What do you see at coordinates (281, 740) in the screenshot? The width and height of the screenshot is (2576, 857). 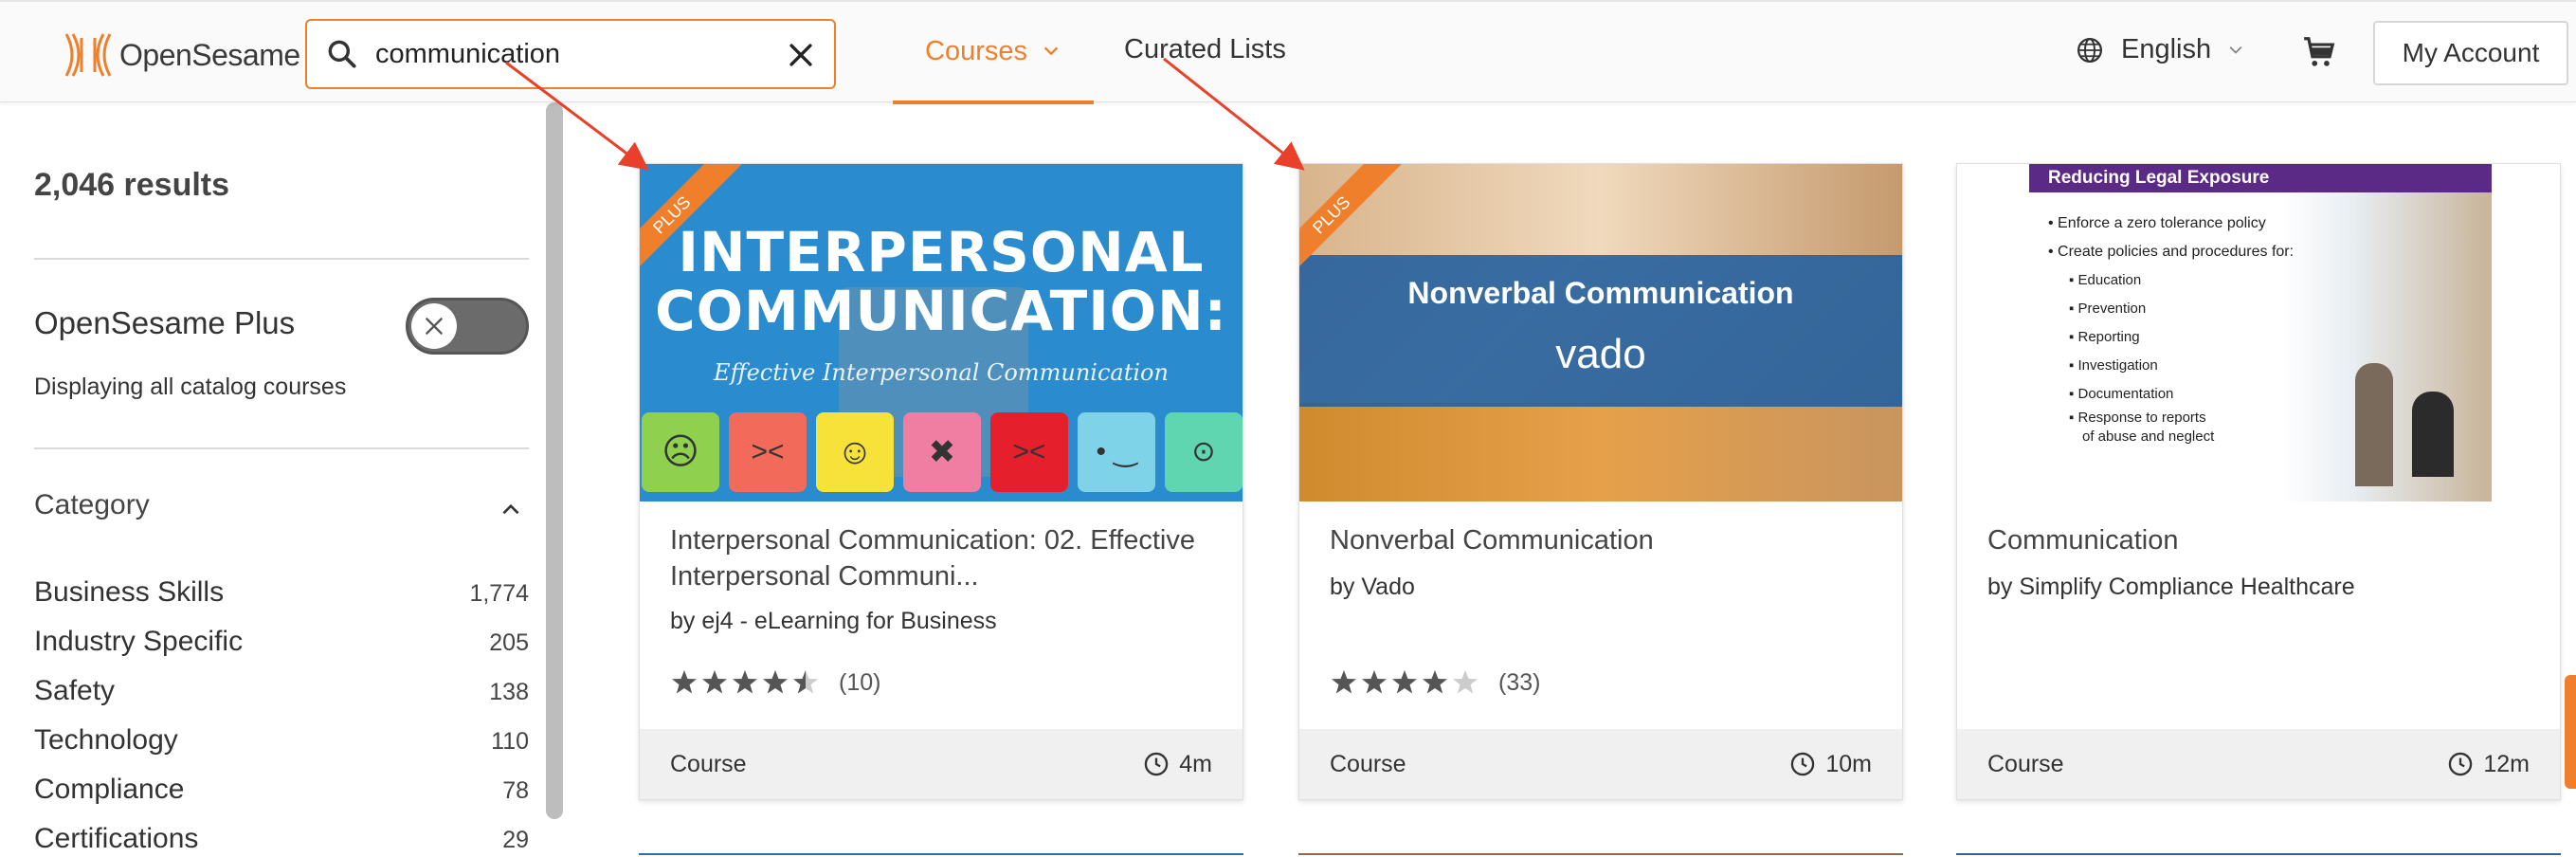 I see `category-item-technology: Technology 110` at bounding box center [281, 740].